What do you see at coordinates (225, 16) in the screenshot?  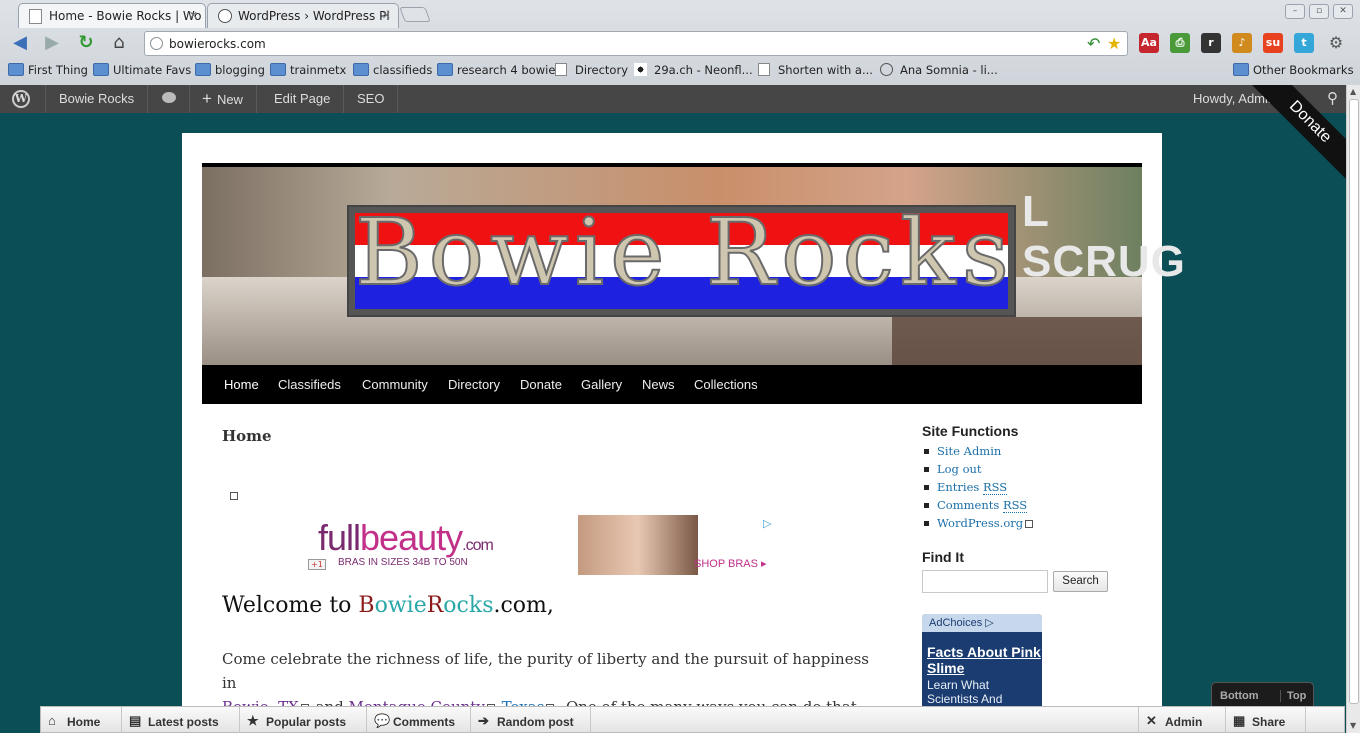 I see `wordpress-favicon-icon` at bounding box center [225, 16].